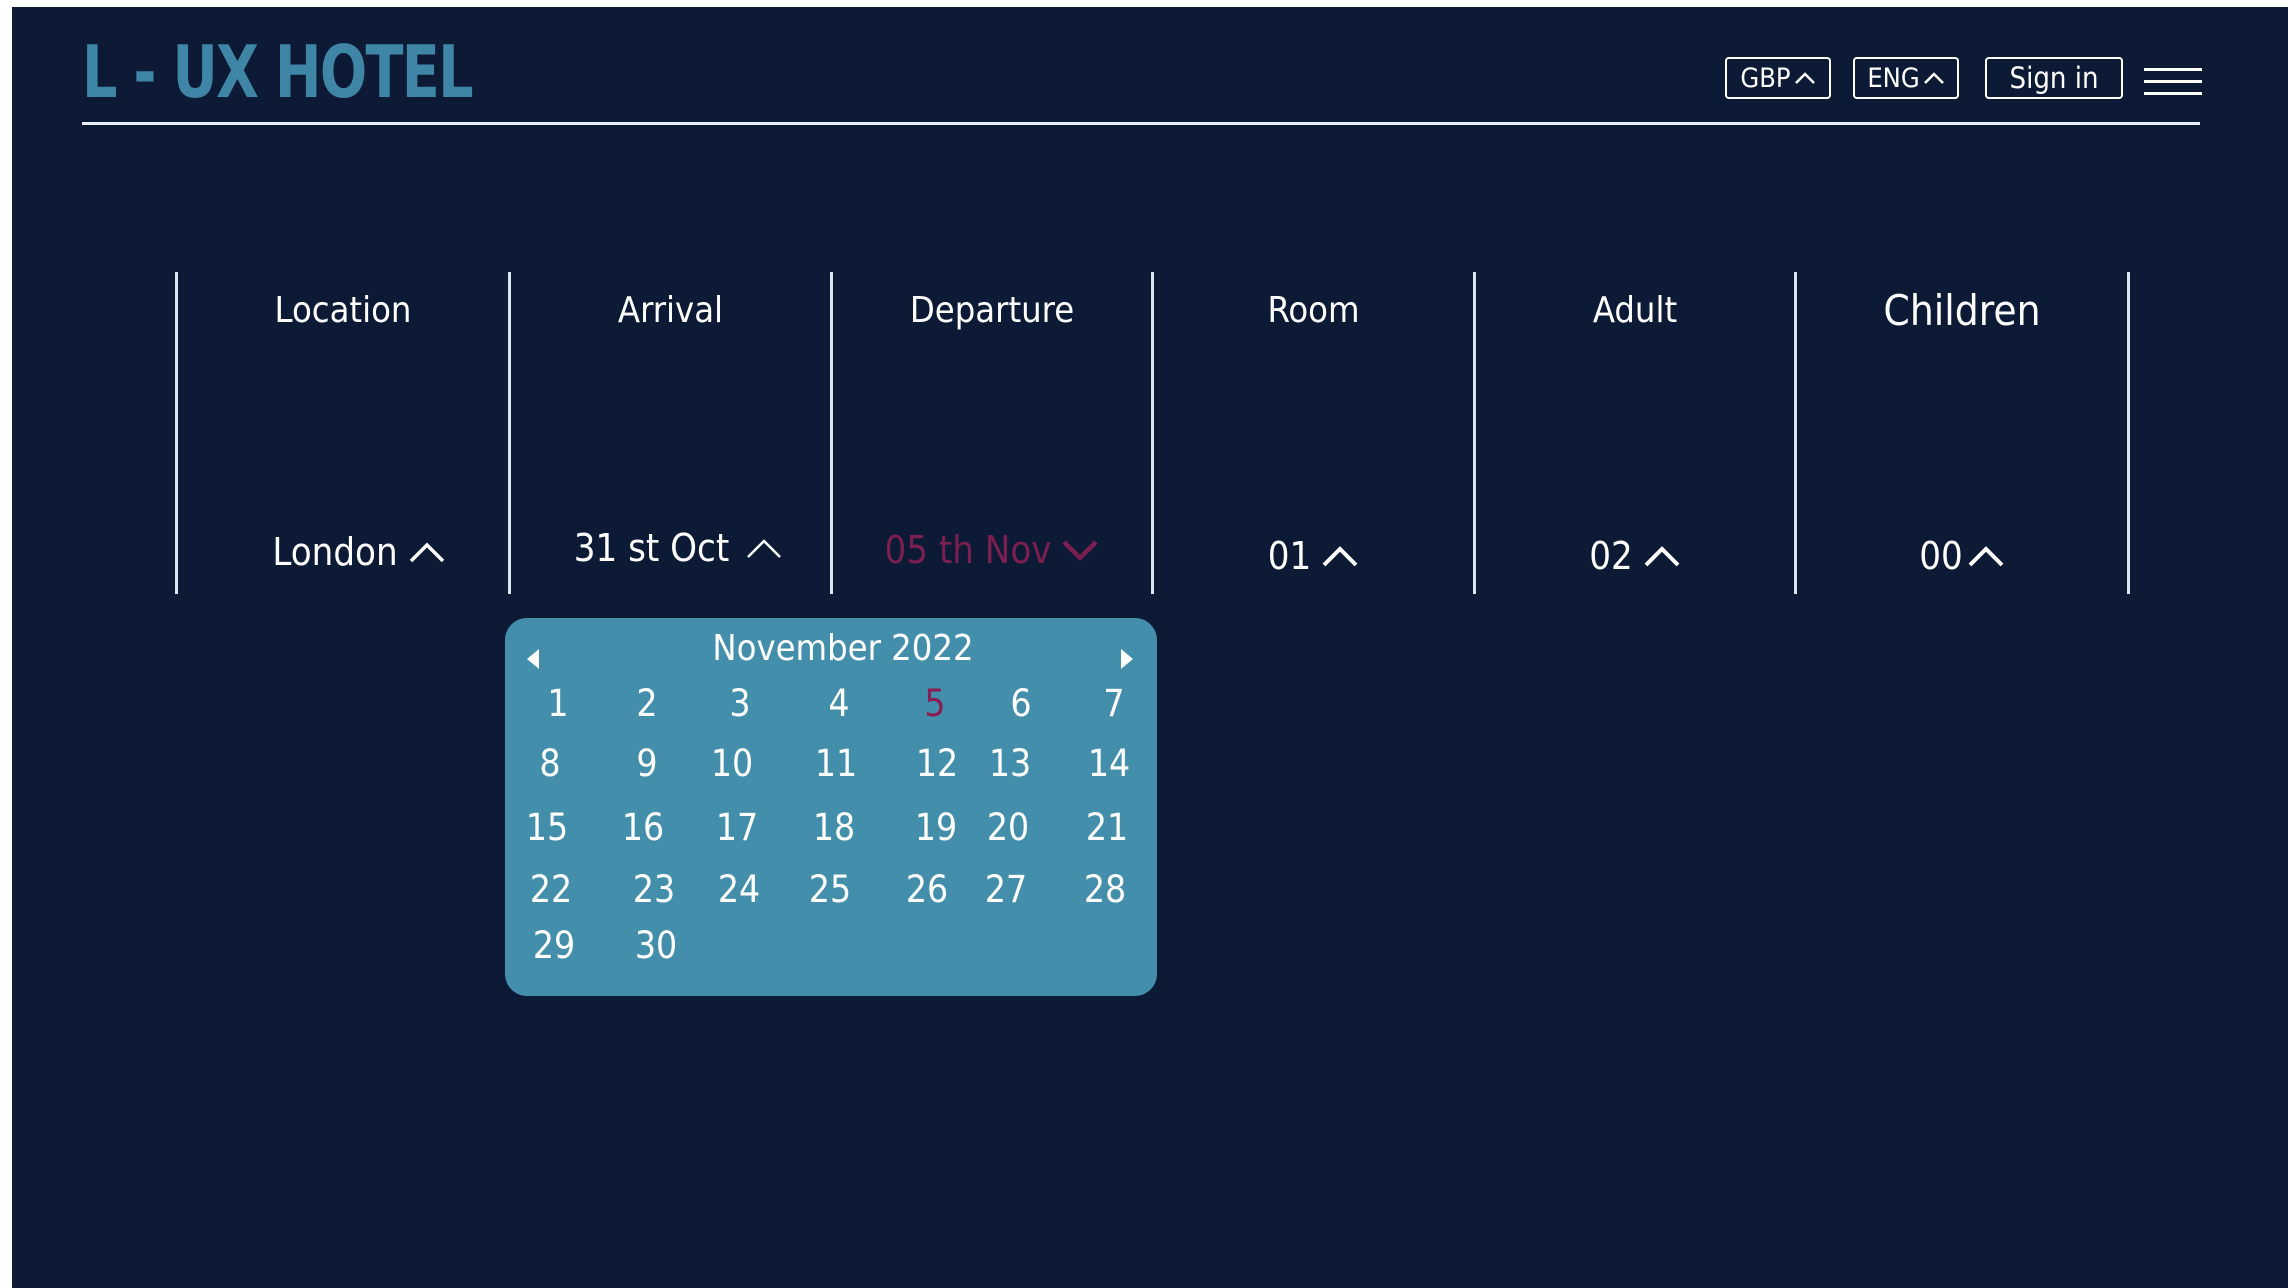 Image resolution: width=2288 pixels, height=1288 pixels. Describe the element at coordinates (558, 703) in the screenshot. I see `calendar-day: 1` at that location.